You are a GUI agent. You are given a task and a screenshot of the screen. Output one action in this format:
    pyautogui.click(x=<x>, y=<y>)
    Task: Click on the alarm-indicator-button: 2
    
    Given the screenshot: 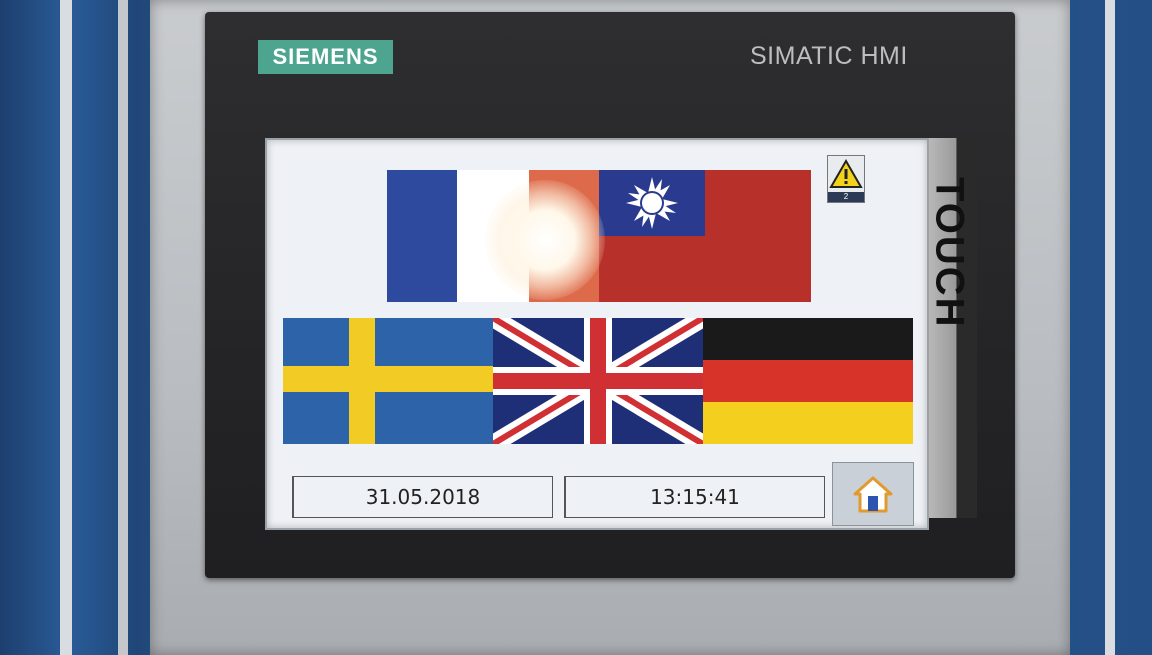 What is the action you would take?
    pyautogui.click(x=846, y=179)
    